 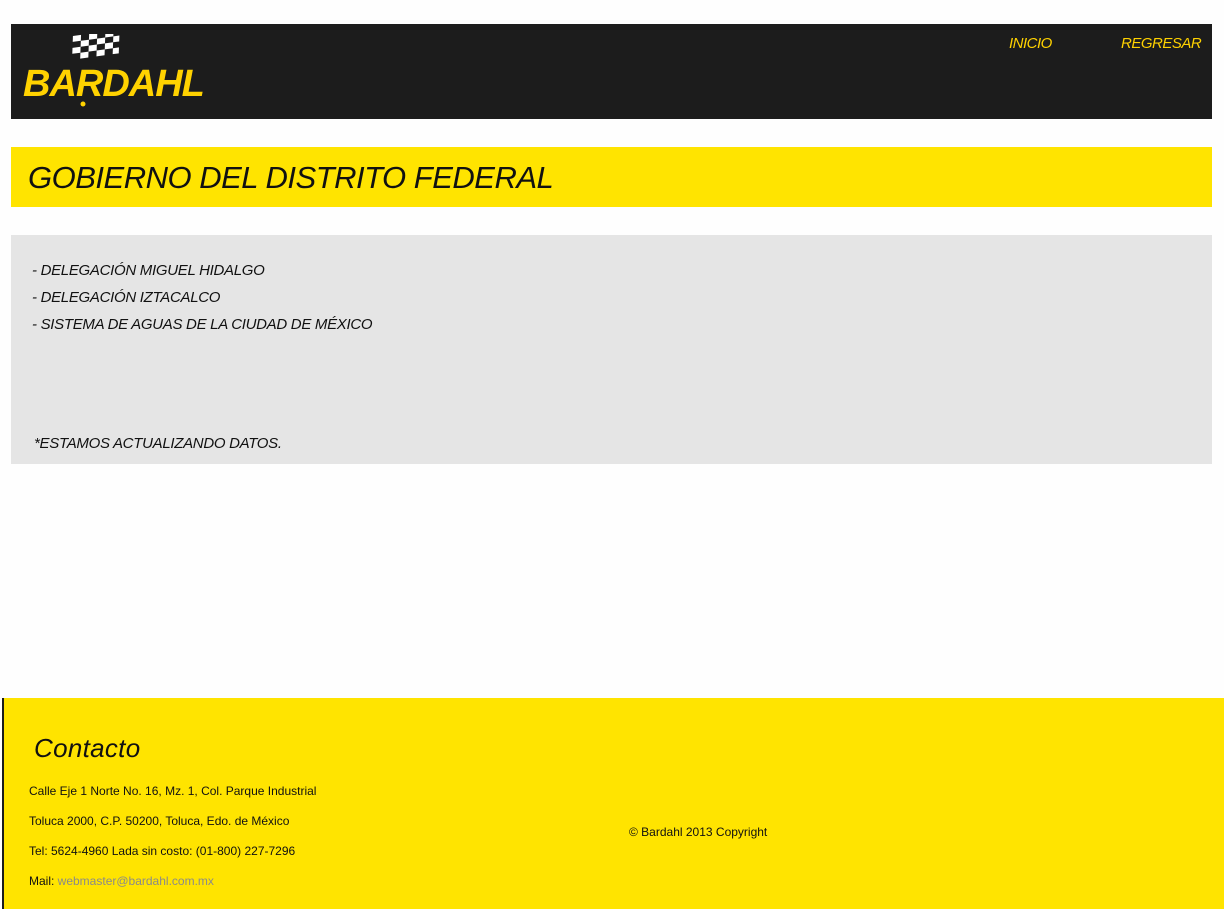 I want to click on contact-heading: Contacto, so click(x=87, y=748).